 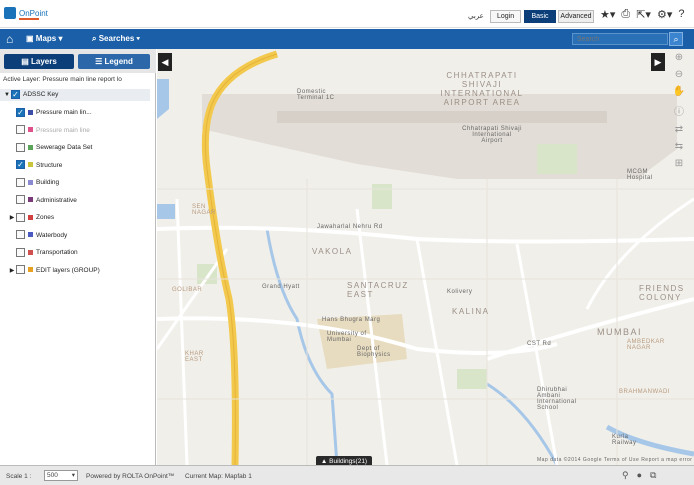 I want to click on star-icon: ★▾, so click(x=607, y=16).